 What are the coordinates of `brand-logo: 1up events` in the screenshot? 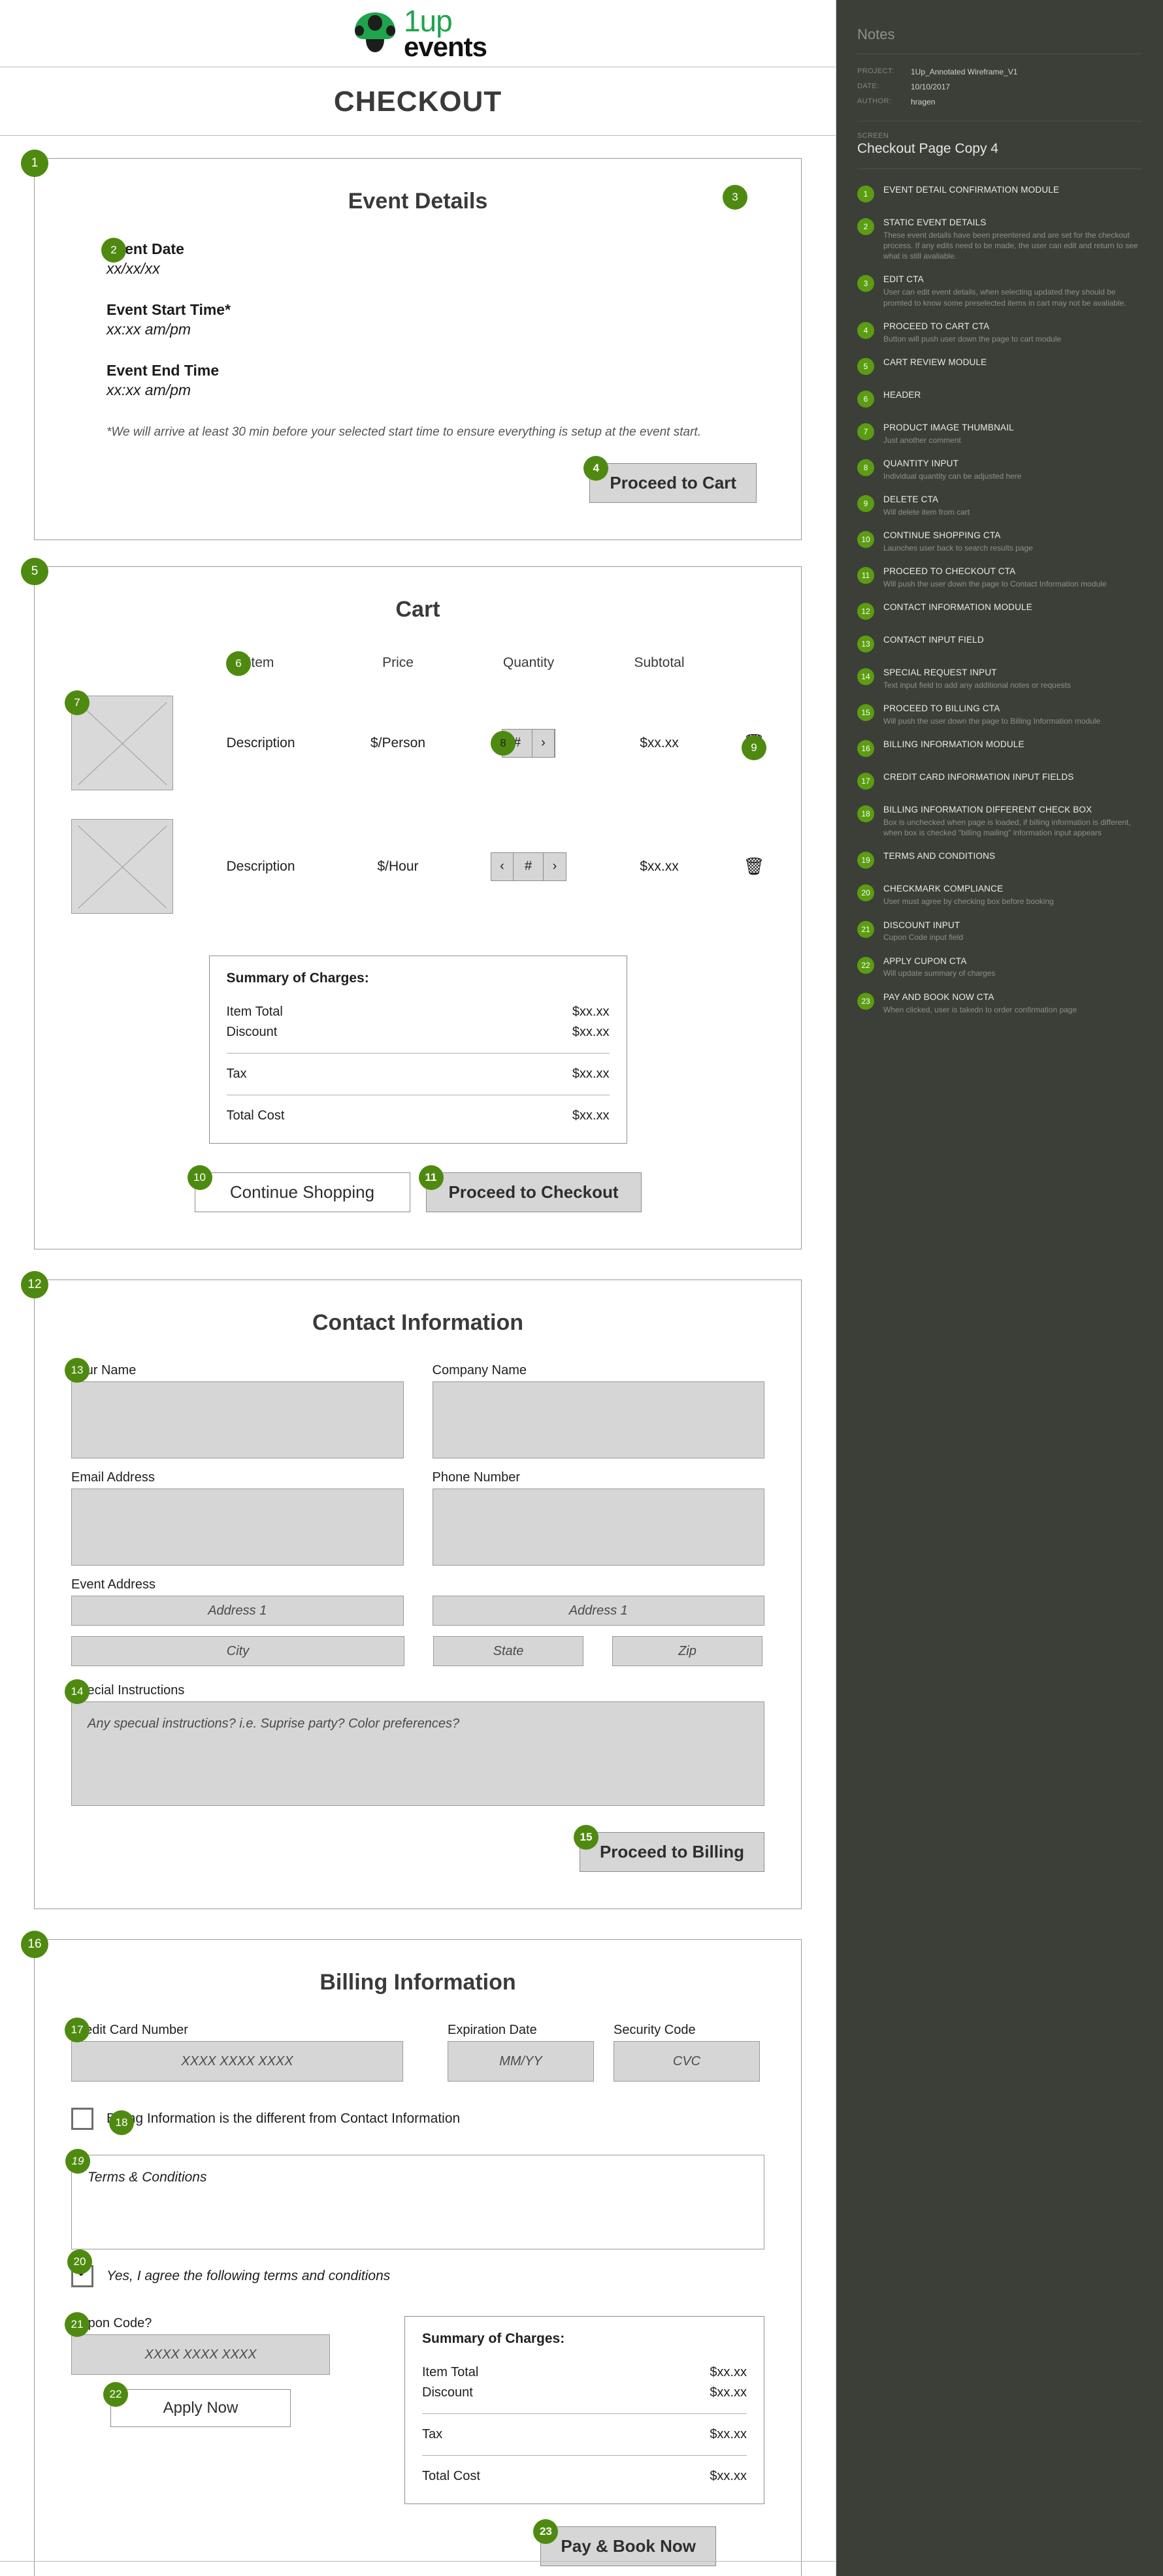 It's located at (418, 33).